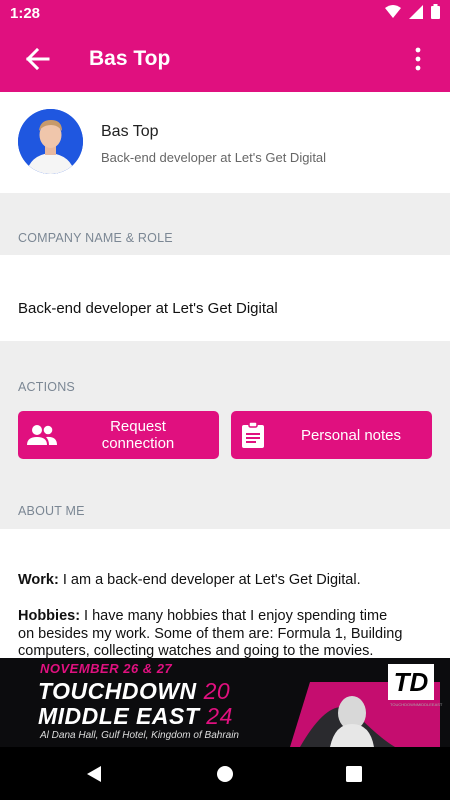  Describe the element at coordinates (214, 157) in the screenshot. I see `profile-role: Back-end developer at Let's Get Digital` at that location.